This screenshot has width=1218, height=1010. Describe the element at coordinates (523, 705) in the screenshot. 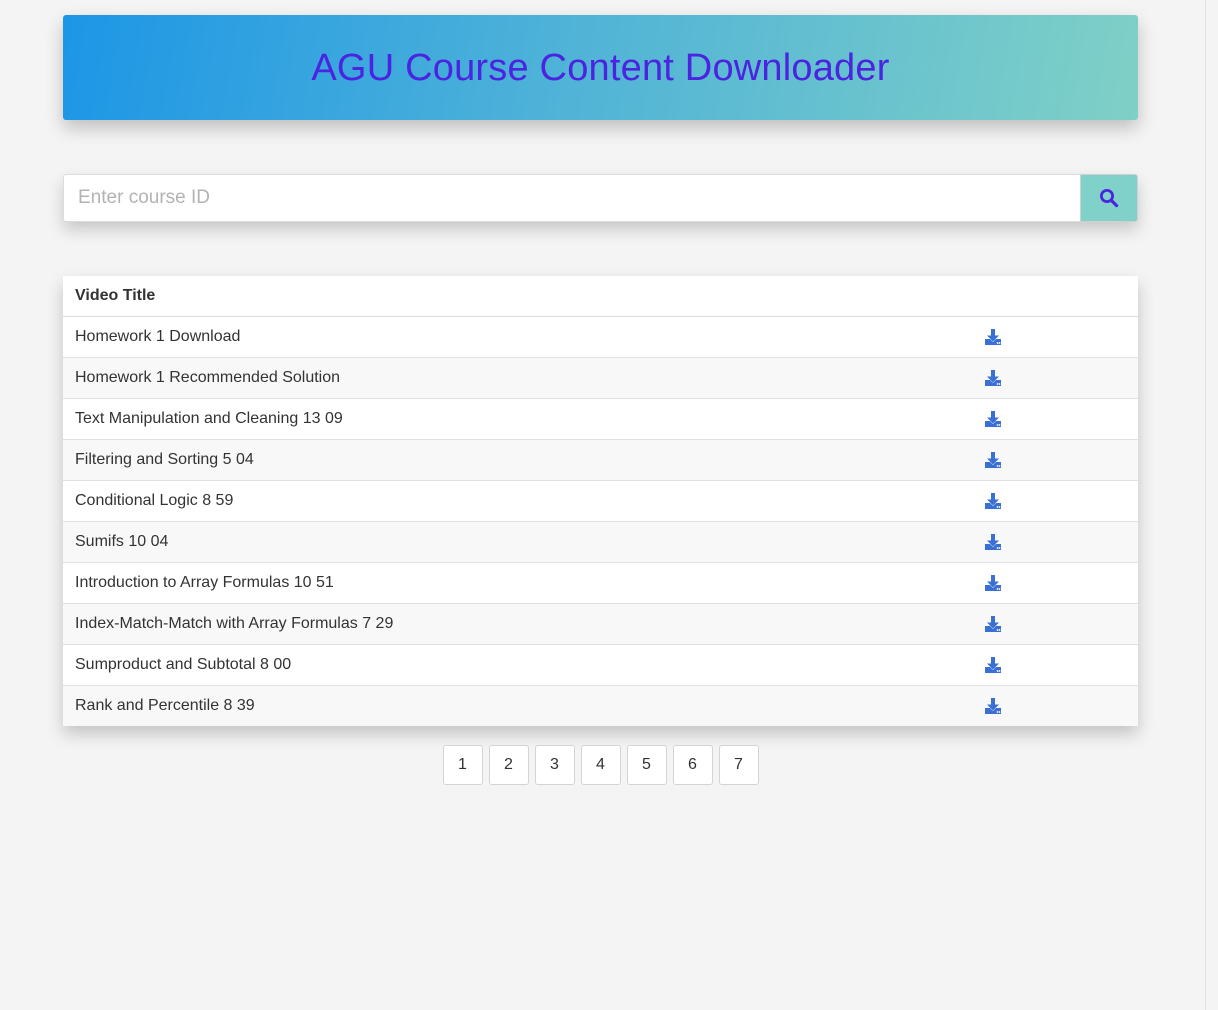

I see `video-title: Rank and Percentile 8 39` at that location.